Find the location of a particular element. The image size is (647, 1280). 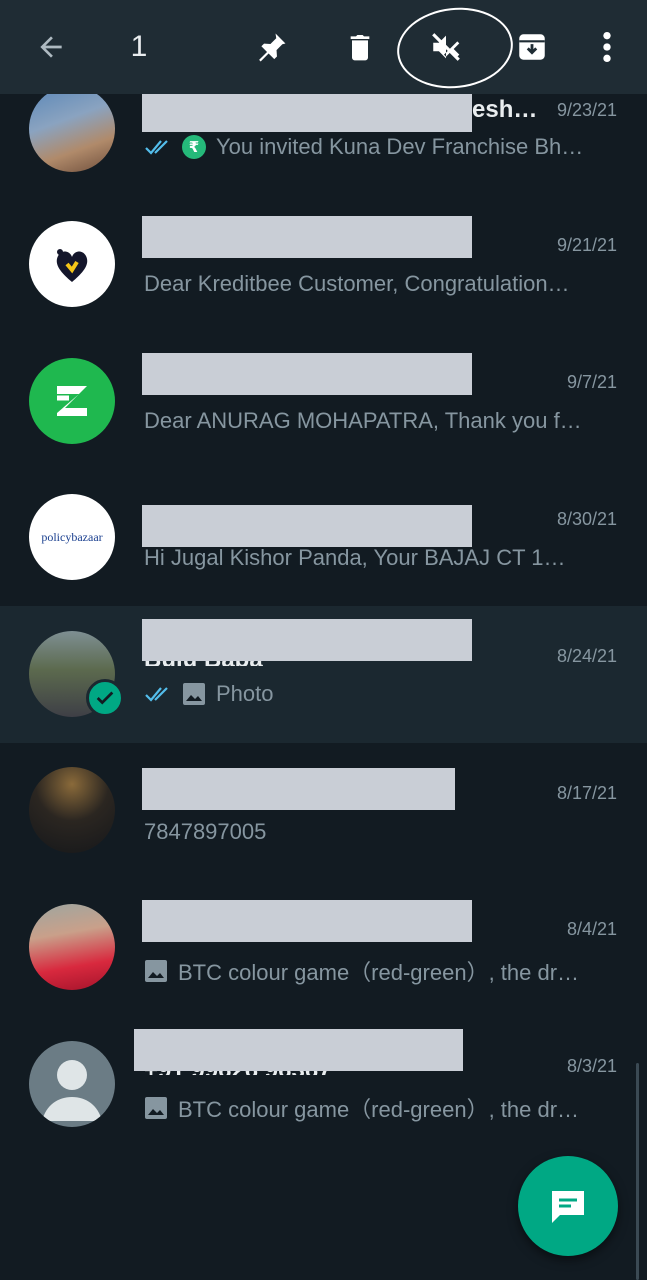

policybazaar-logo: policybazaar is located at coordinates (72, 536).